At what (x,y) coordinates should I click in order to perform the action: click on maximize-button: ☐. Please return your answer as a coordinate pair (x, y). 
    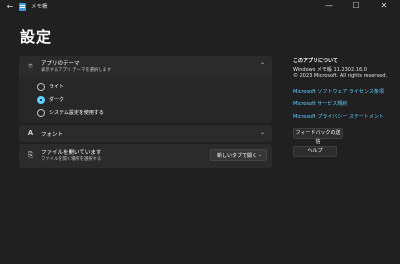
    Looking at the image, I should click on (356, 7).